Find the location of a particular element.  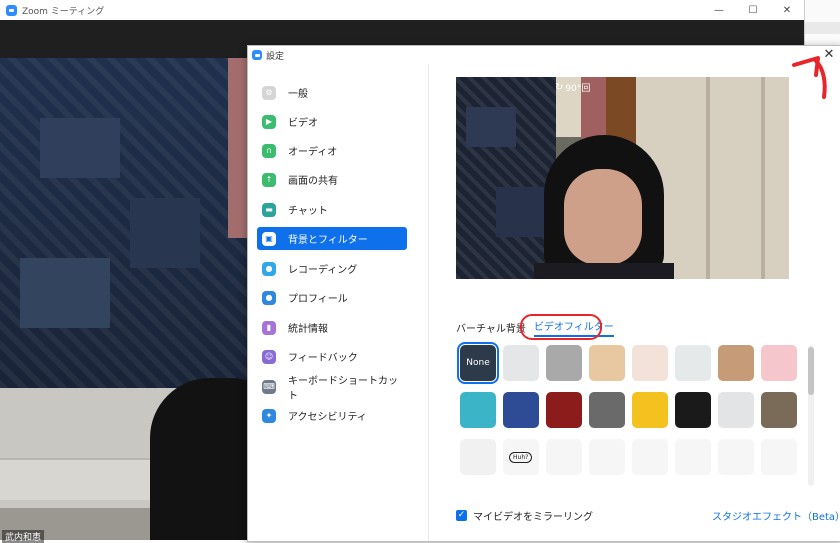

person-icon: ● is located at coordinates (269, 297).